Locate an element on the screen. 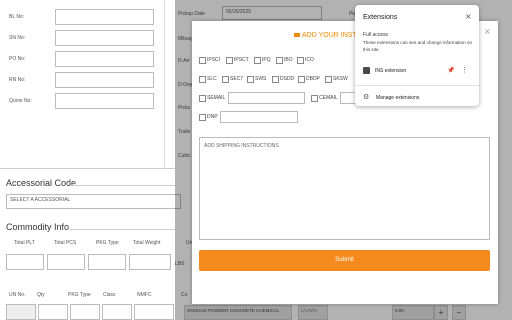 The image size is (512, 320). extension-icon is located at coordinates (366, 70).